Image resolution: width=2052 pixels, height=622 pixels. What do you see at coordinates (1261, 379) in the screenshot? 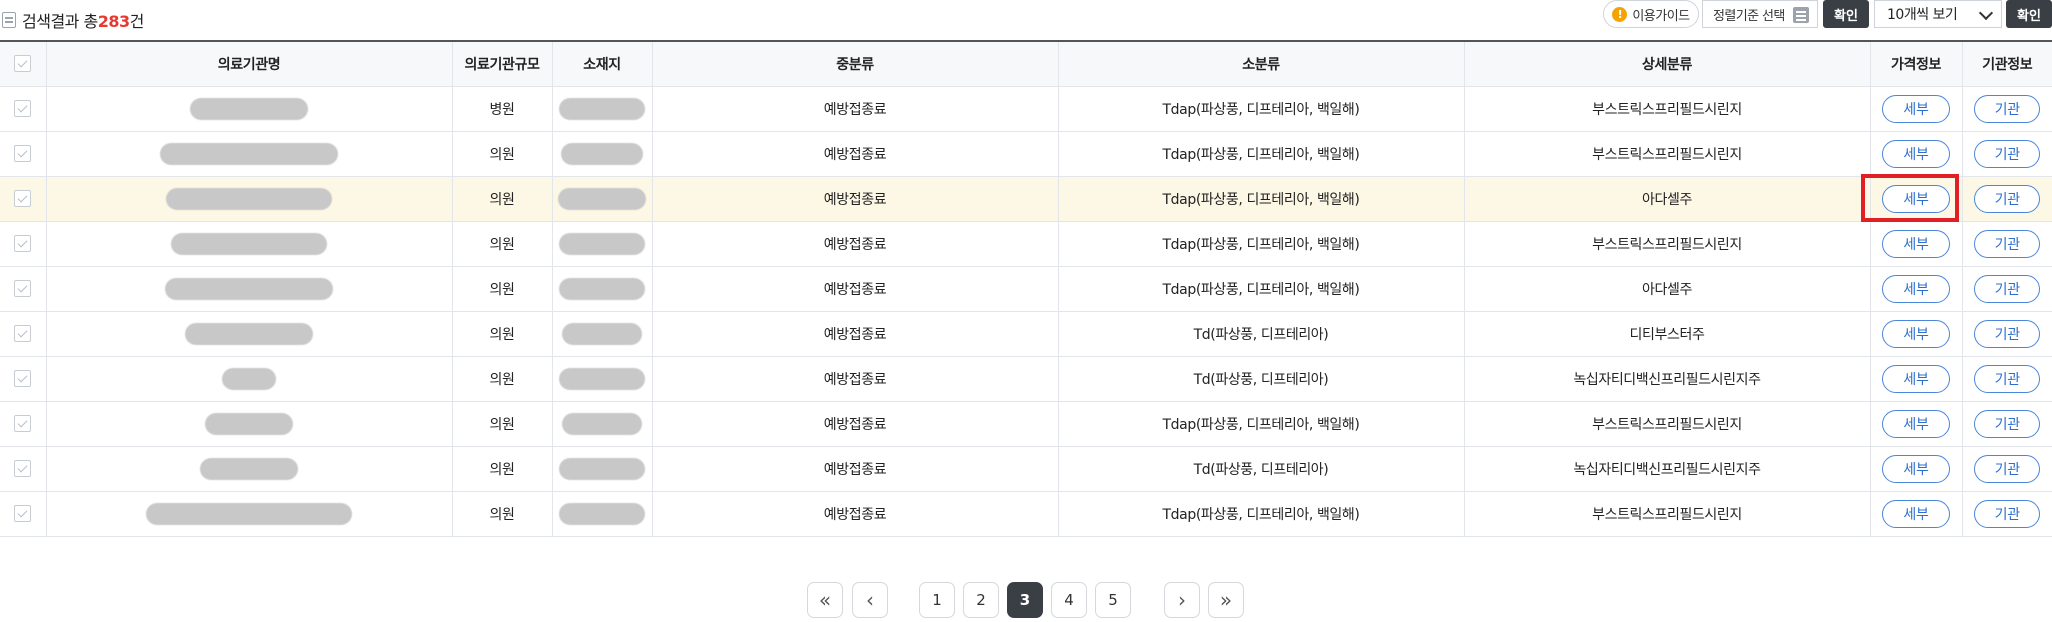
I see `sub-category-cell: Td(파상풍, 디프테리아)` at bounding box center [1261, 379].